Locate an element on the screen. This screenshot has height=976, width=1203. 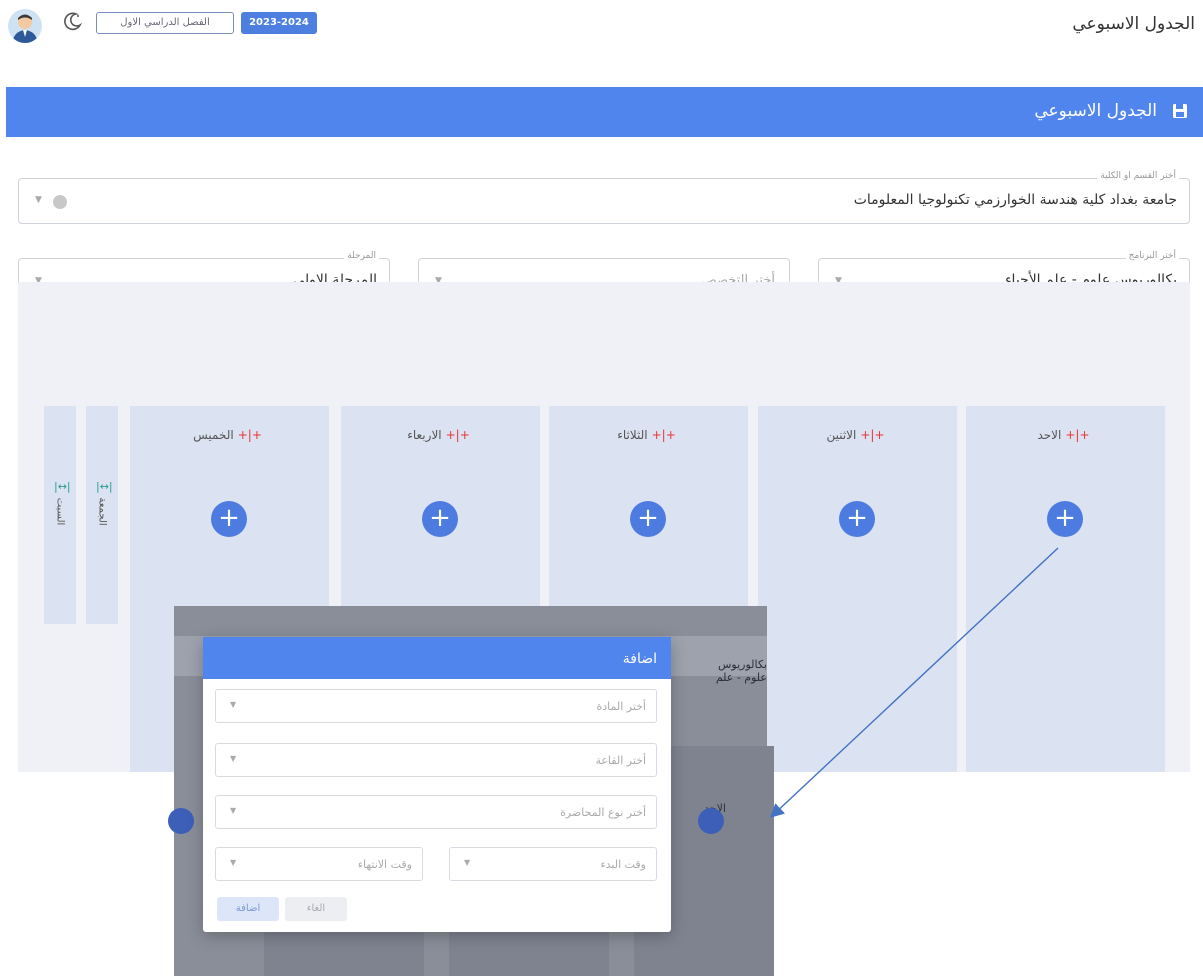
day-label: السبت is located at coordinates (60, 511).